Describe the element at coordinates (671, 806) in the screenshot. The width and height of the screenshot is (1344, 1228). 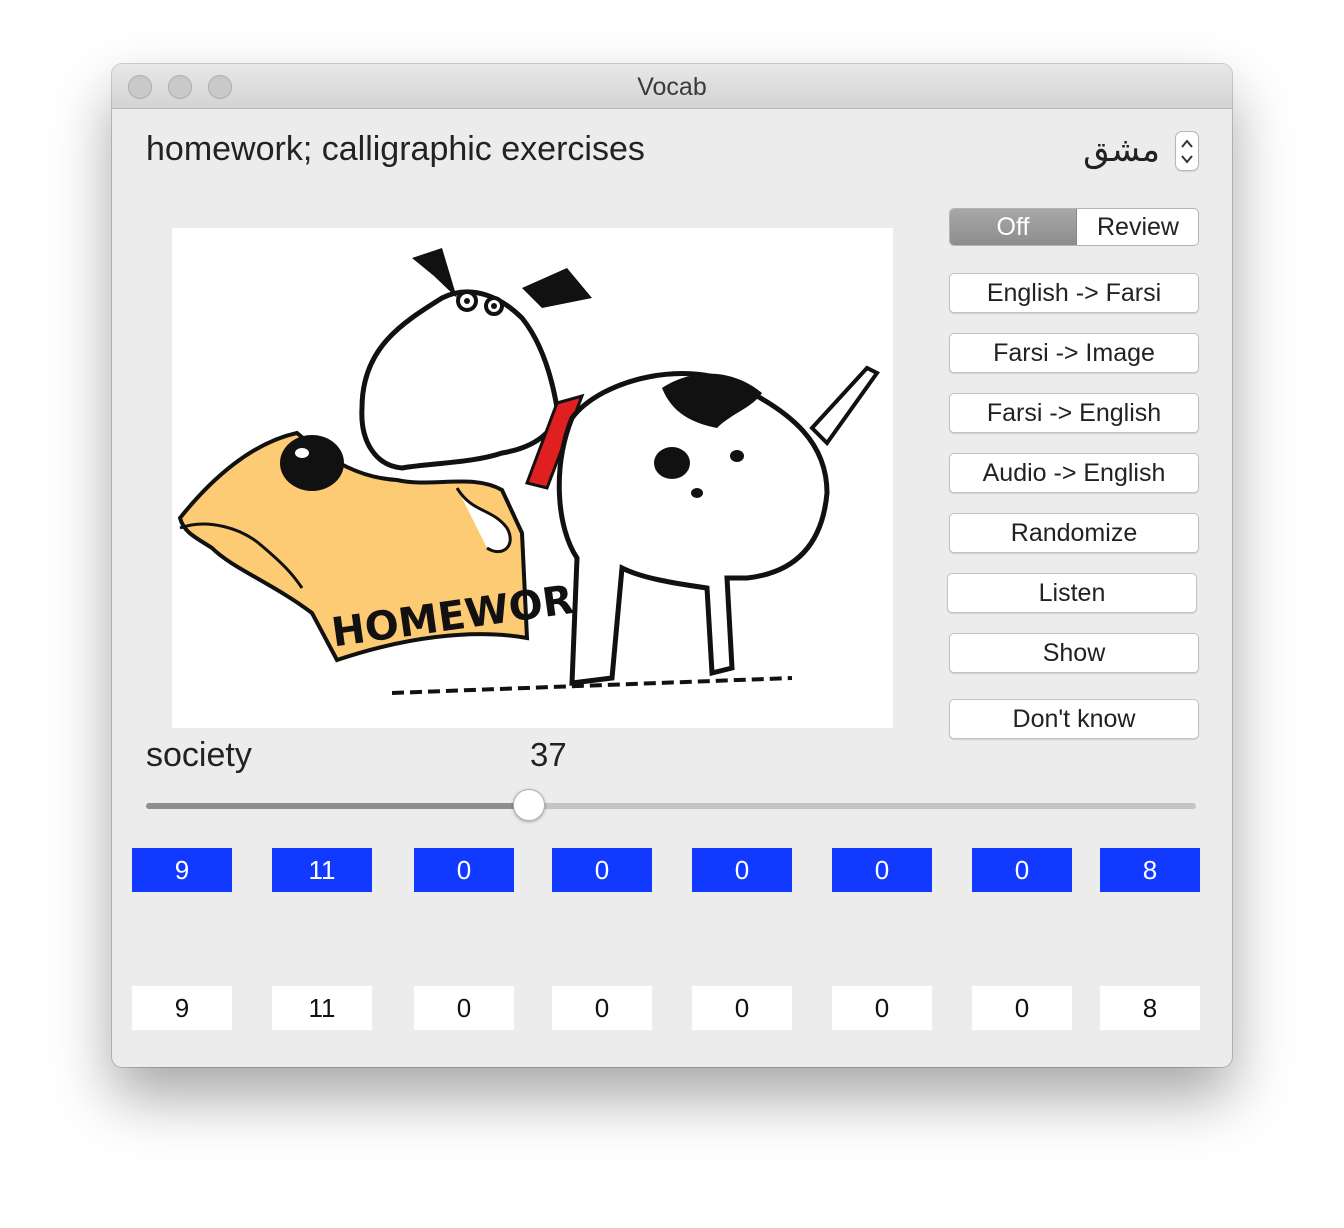
I see `word-slider-track` at that location.